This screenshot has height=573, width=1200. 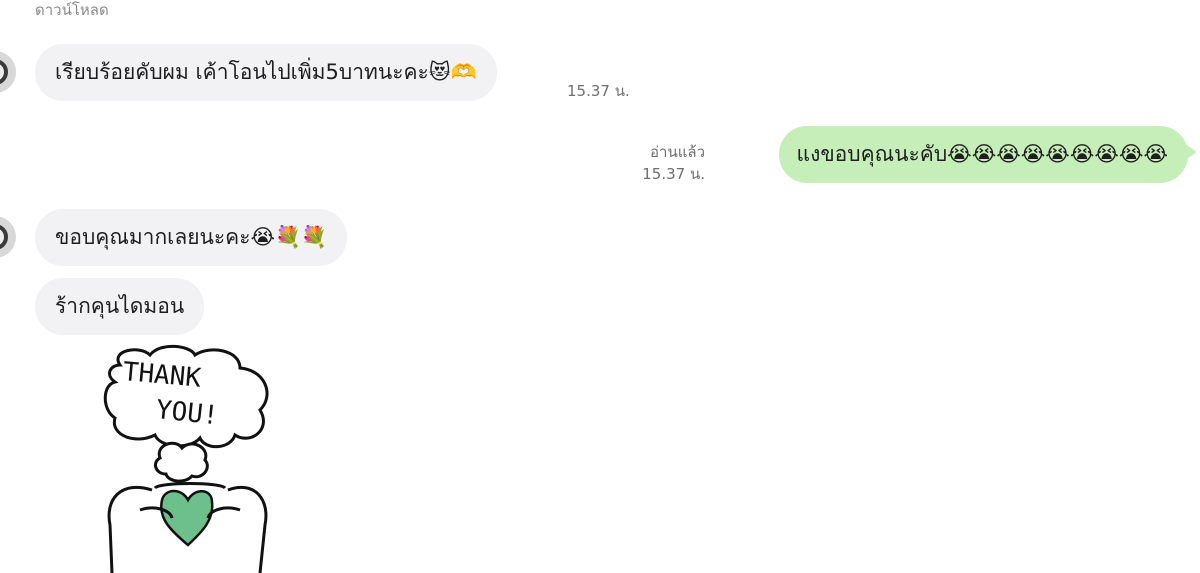 I want to click on read-status: อ่านแล้ว, so click(x=677, y=152).